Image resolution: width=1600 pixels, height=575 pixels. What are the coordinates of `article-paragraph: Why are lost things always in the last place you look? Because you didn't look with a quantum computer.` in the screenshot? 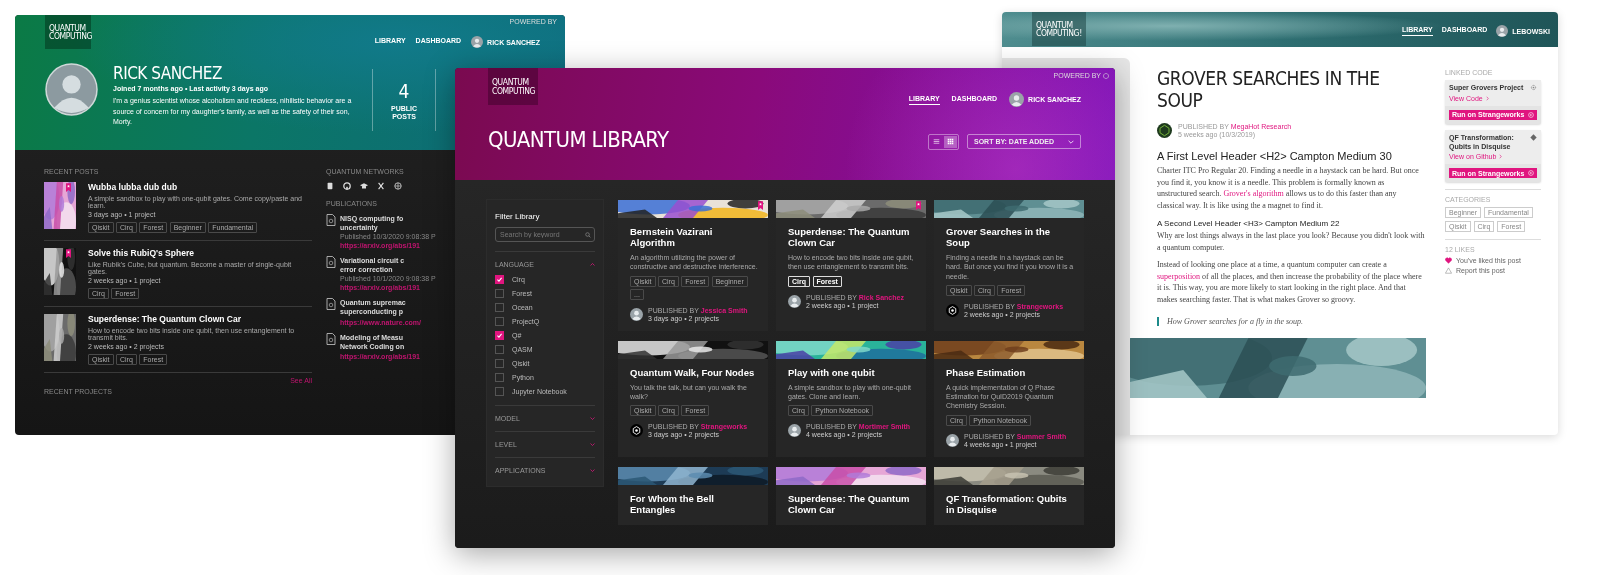 It's located at (1291, 241).